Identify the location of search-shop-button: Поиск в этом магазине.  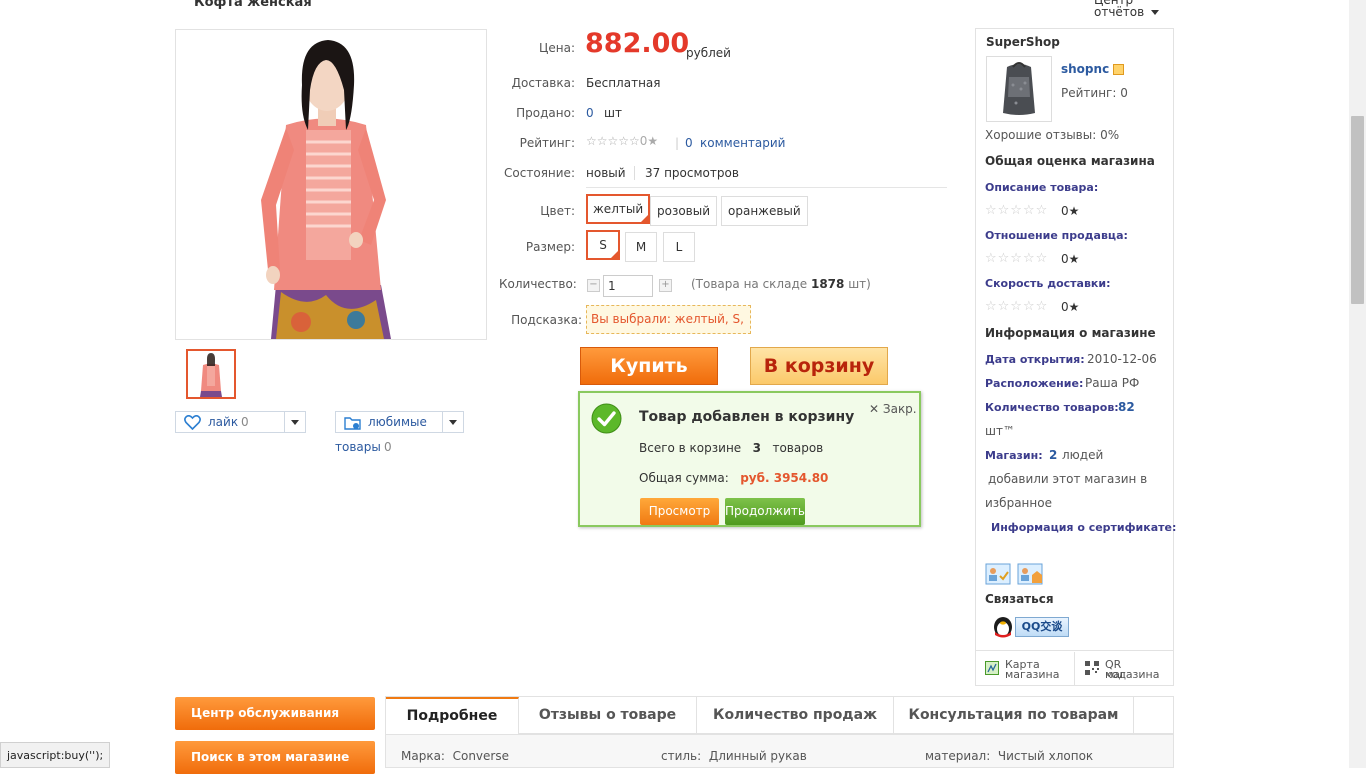
(275, 757).